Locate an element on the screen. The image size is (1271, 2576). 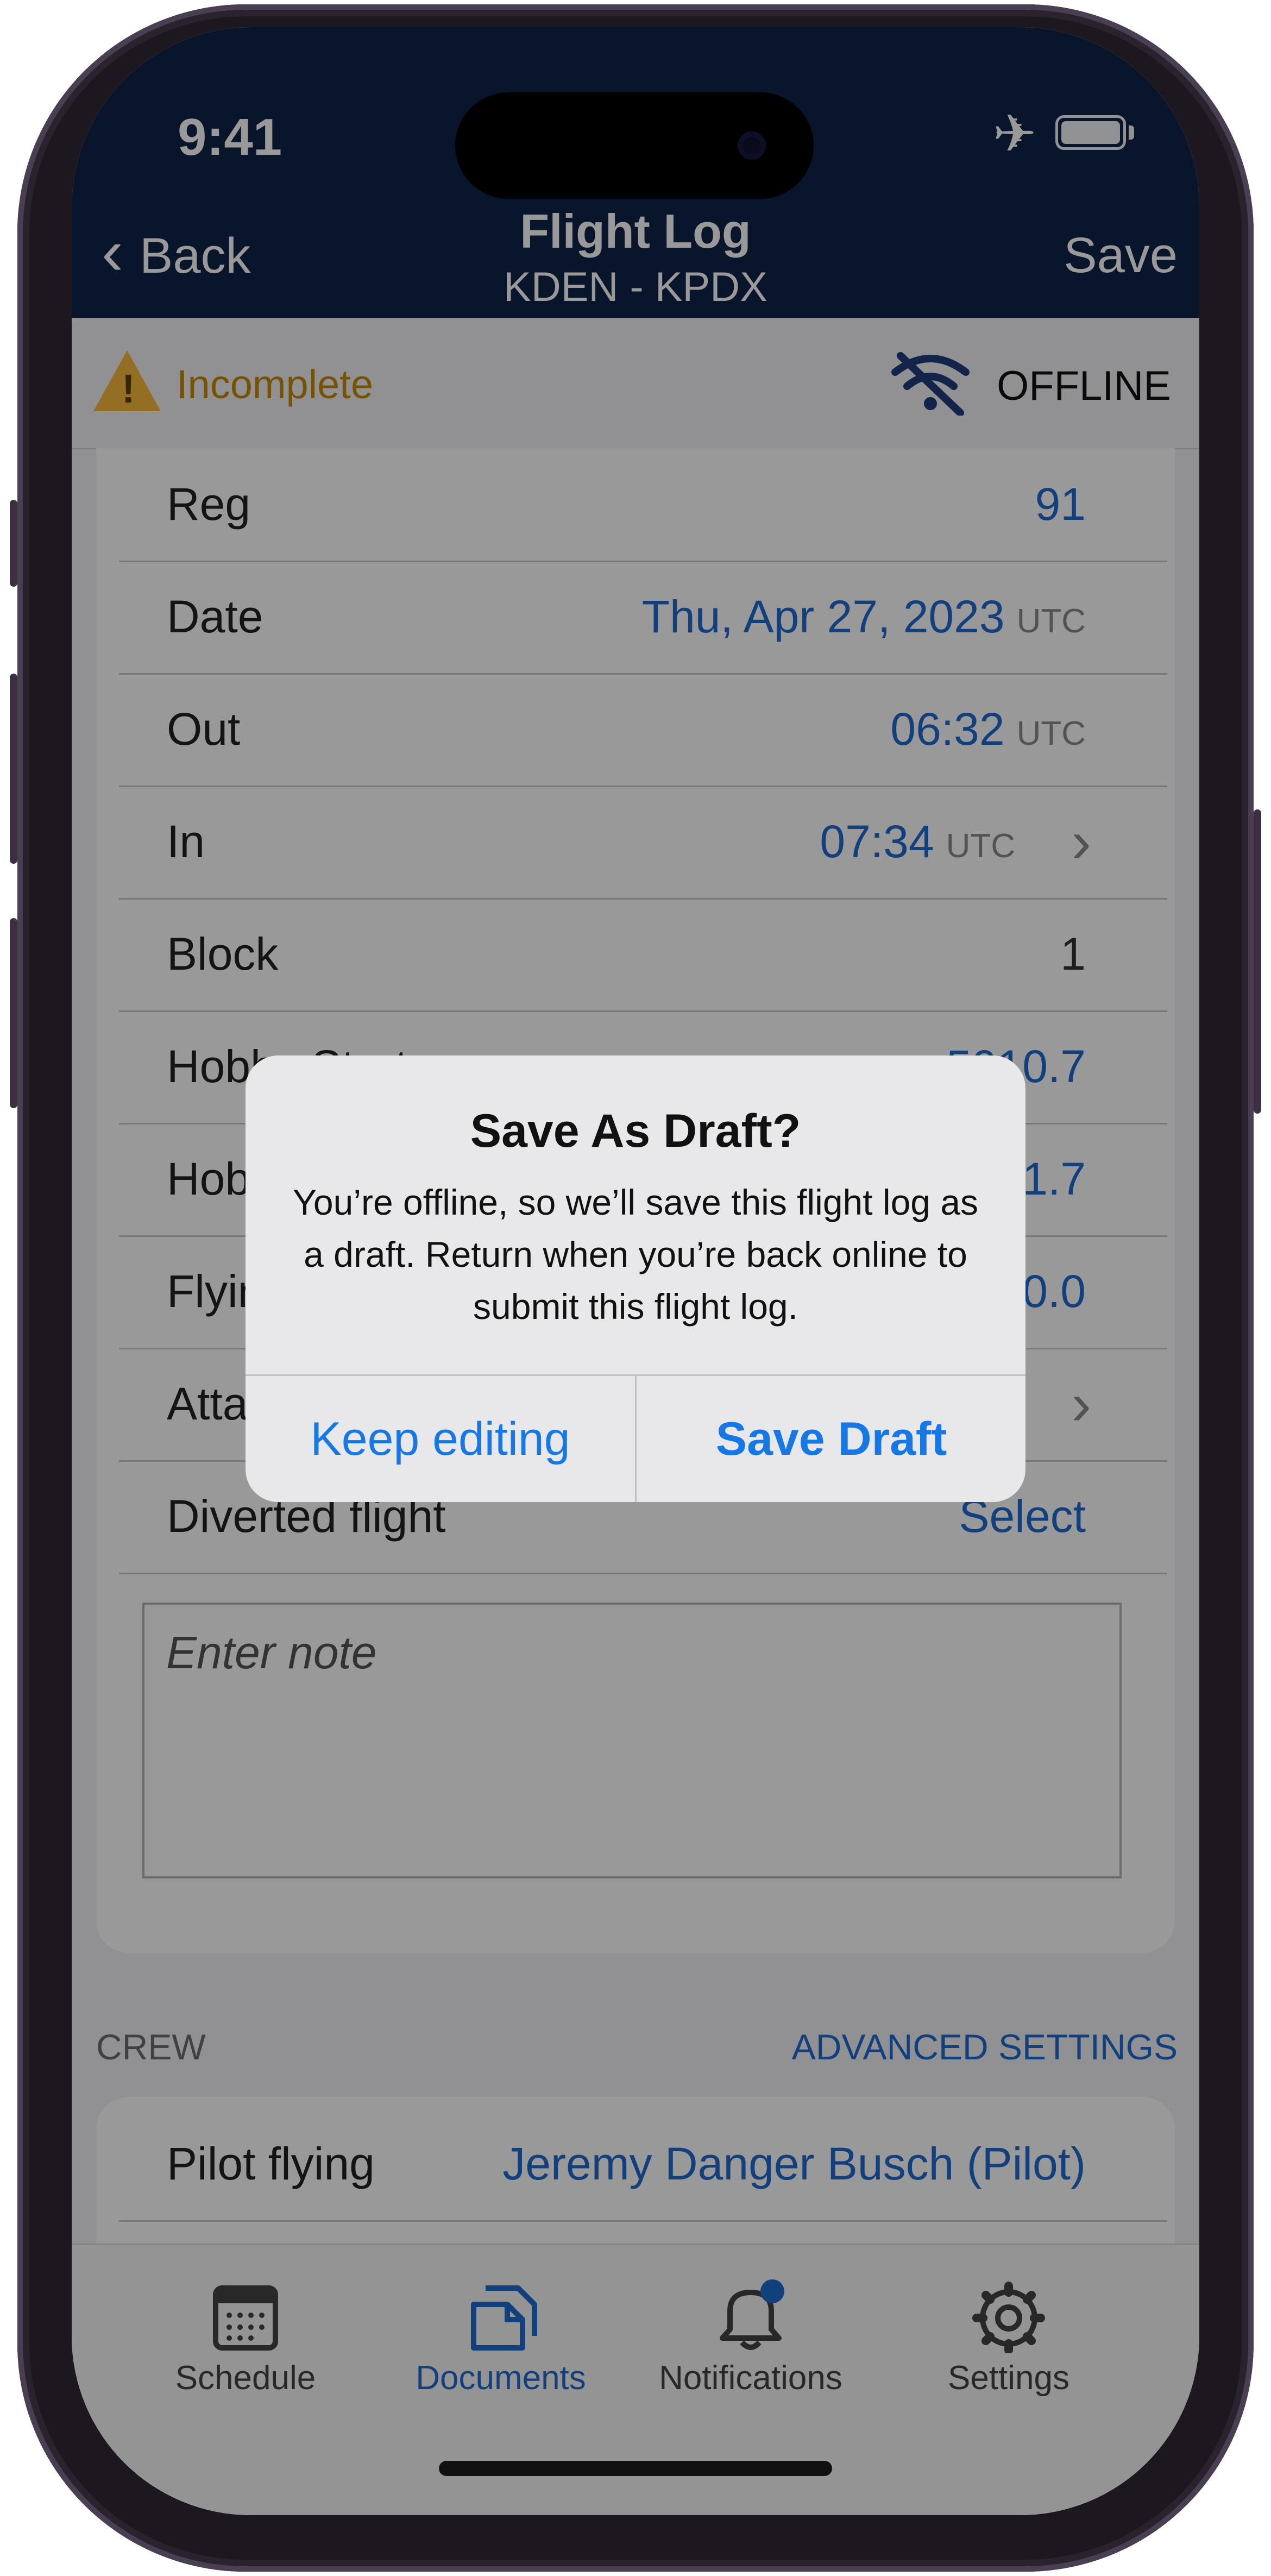
action-button is located at coordinates (13, 543).